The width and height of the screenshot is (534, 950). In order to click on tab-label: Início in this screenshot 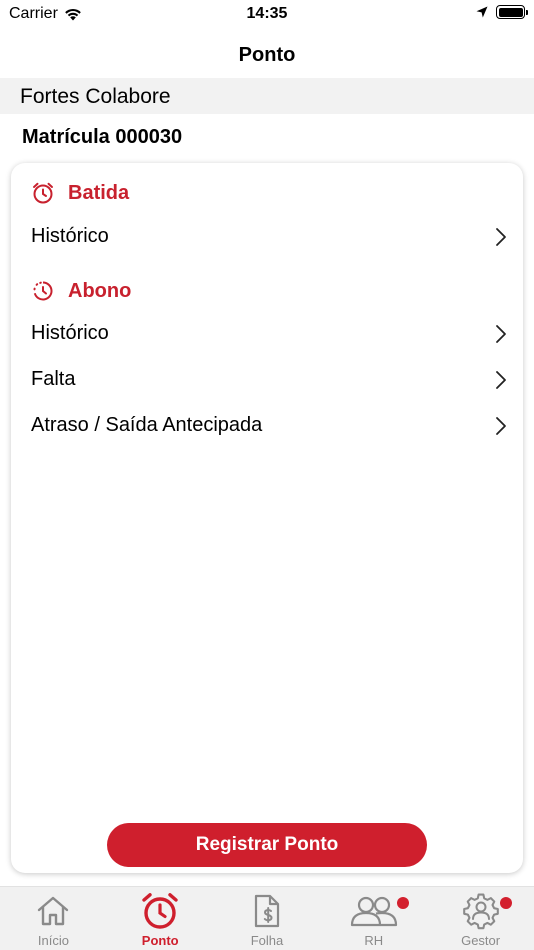, I will do `click(53, 940)`.